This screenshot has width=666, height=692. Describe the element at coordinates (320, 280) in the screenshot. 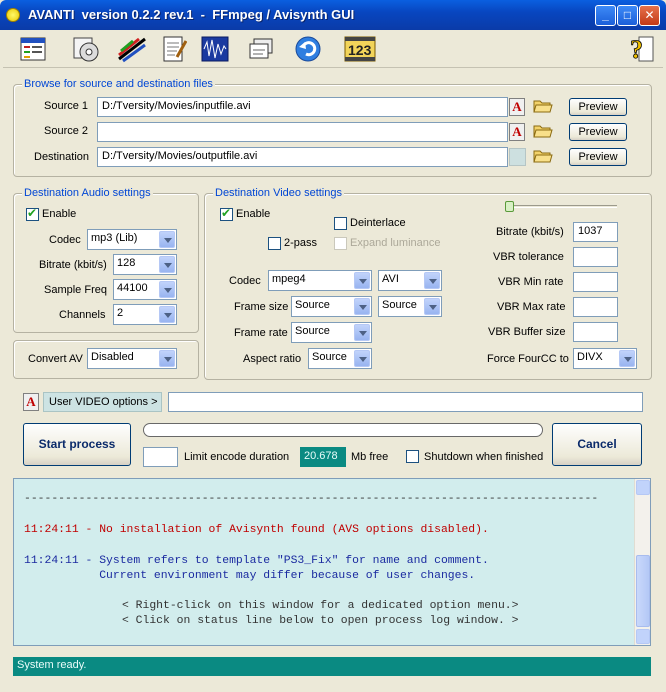

I see `video-codec-select: mpeg4` at that location.